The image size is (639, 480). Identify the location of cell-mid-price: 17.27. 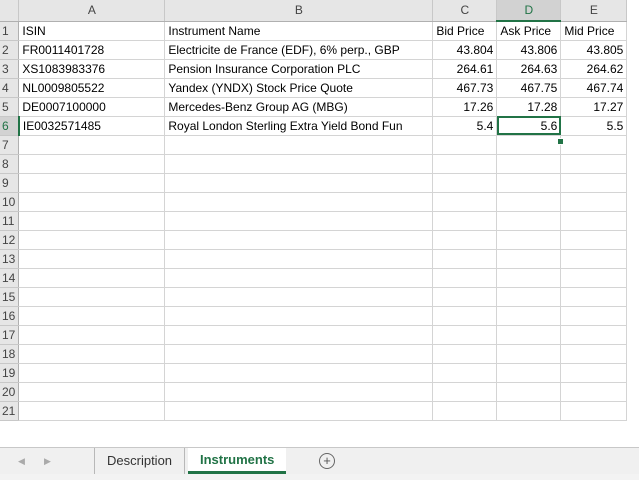
(594, 107).